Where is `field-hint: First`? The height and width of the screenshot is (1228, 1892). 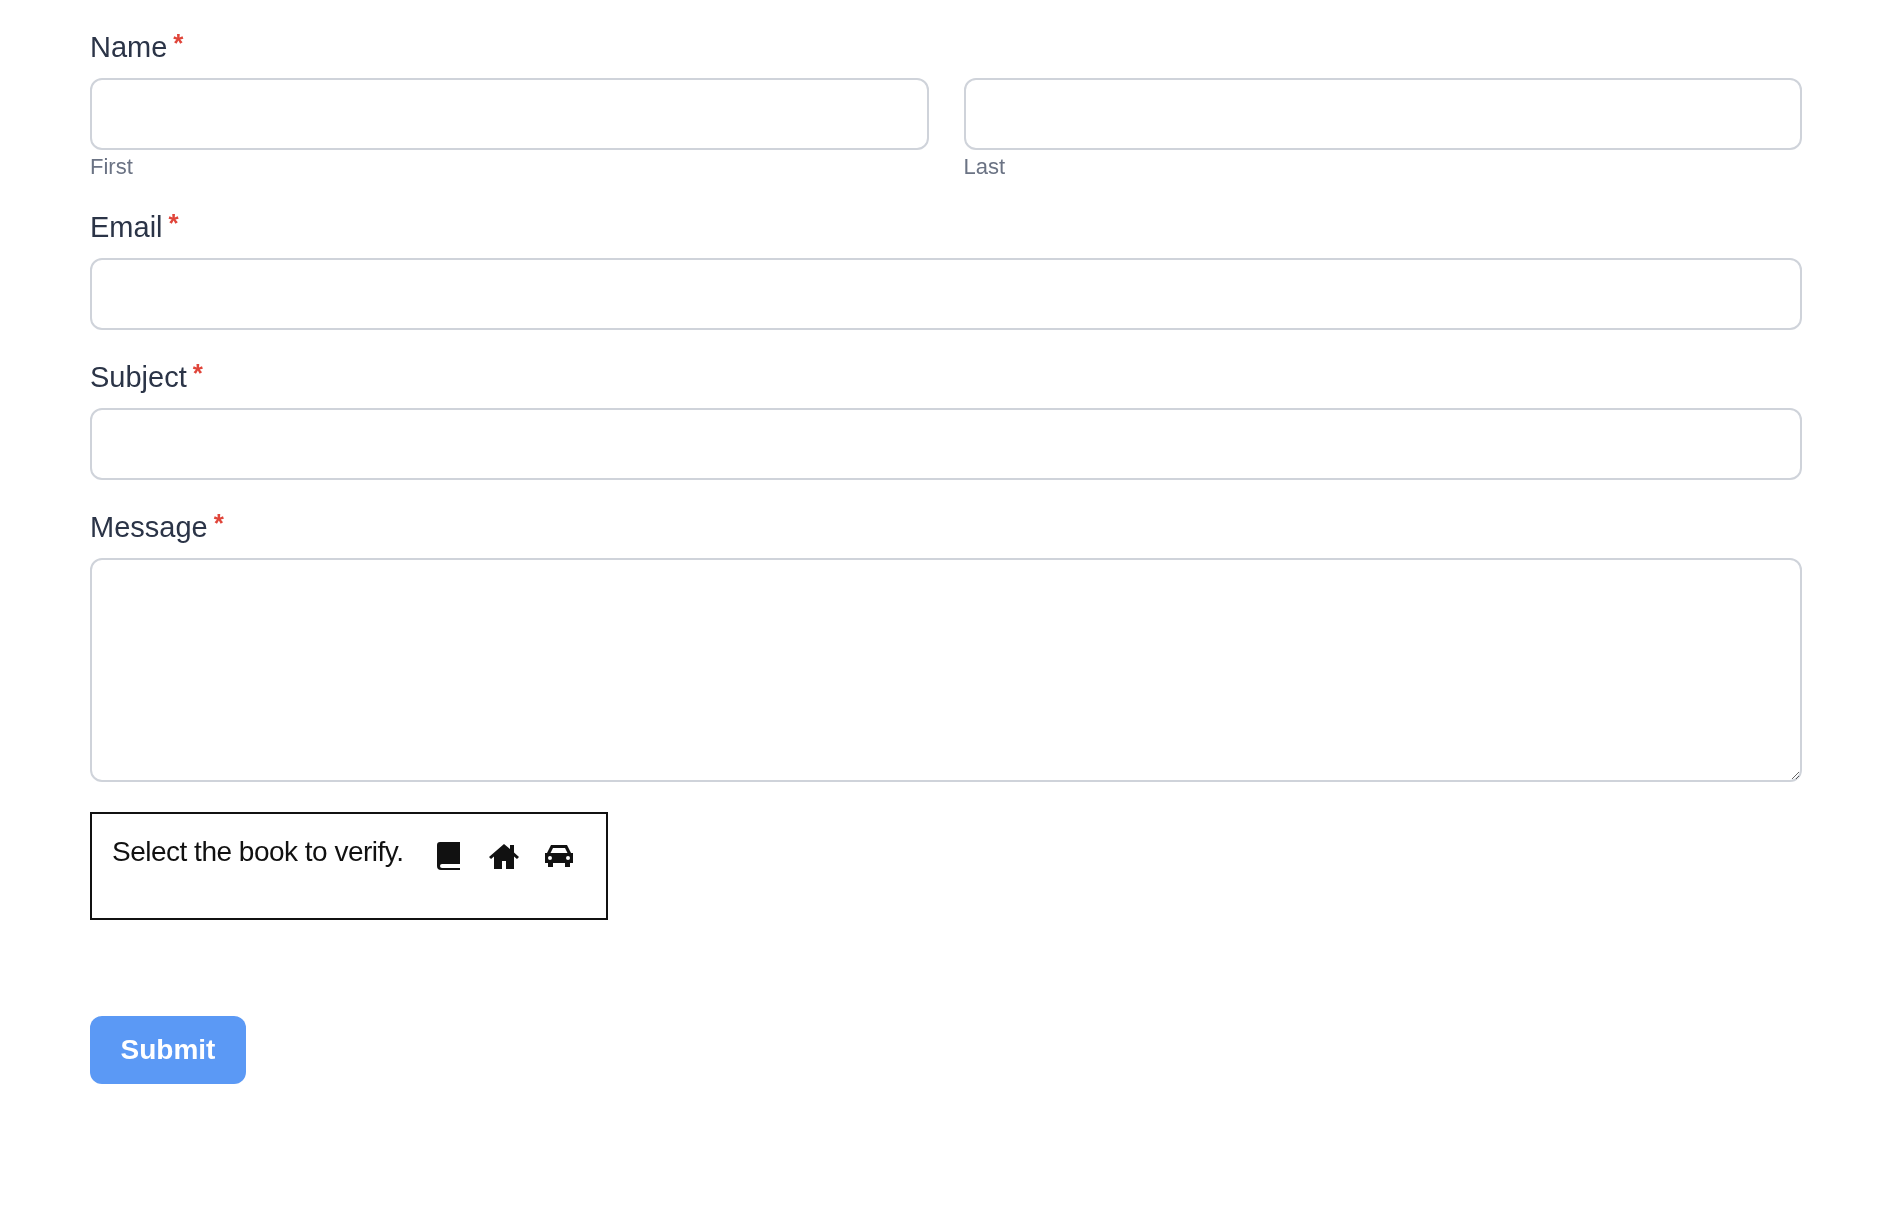 field-hint: First is located at coordinates (112, 167).